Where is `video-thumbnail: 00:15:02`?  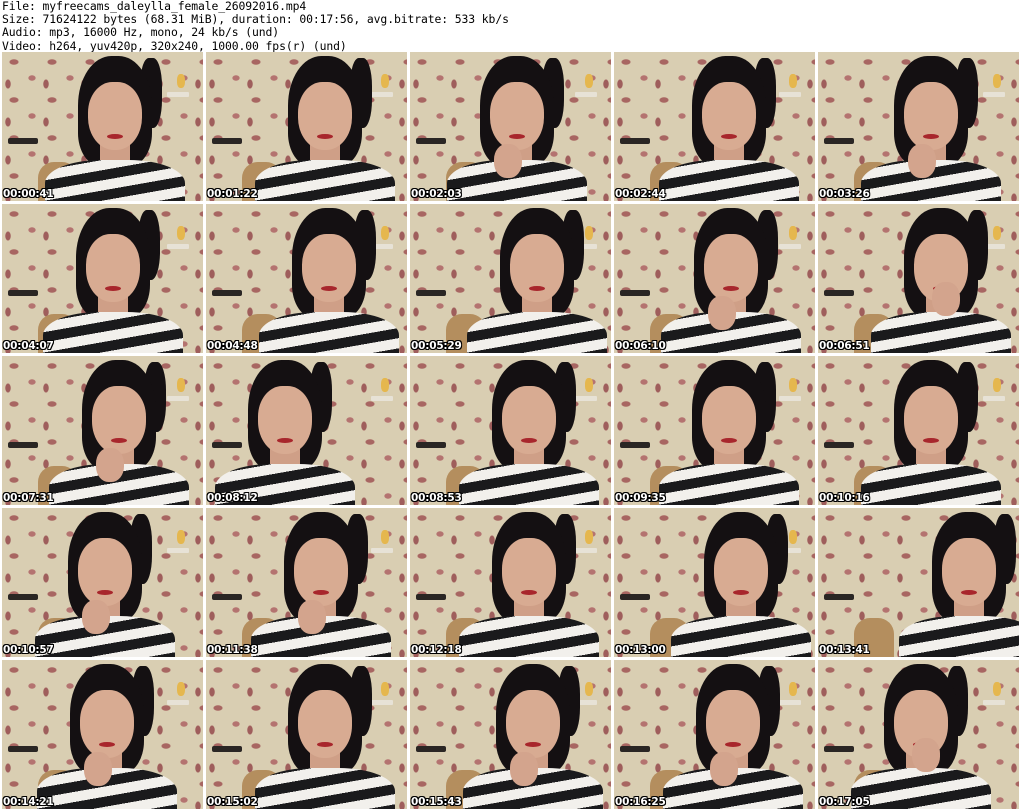 video-thumbnail: 00:15:02 is located at coordinates (306, 734).